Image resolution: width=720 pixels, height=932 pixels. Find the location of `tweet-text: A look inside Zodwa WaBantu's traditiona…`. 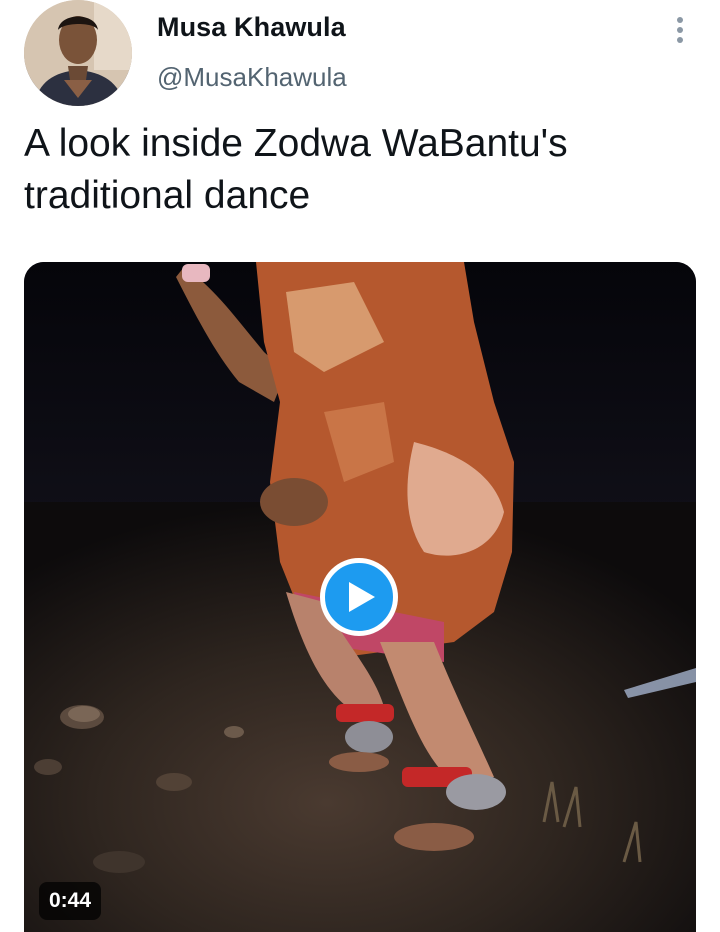

tweet-text: A look inside Zodwa WaBantu's traditiona… is located at coordinates (296, 169).